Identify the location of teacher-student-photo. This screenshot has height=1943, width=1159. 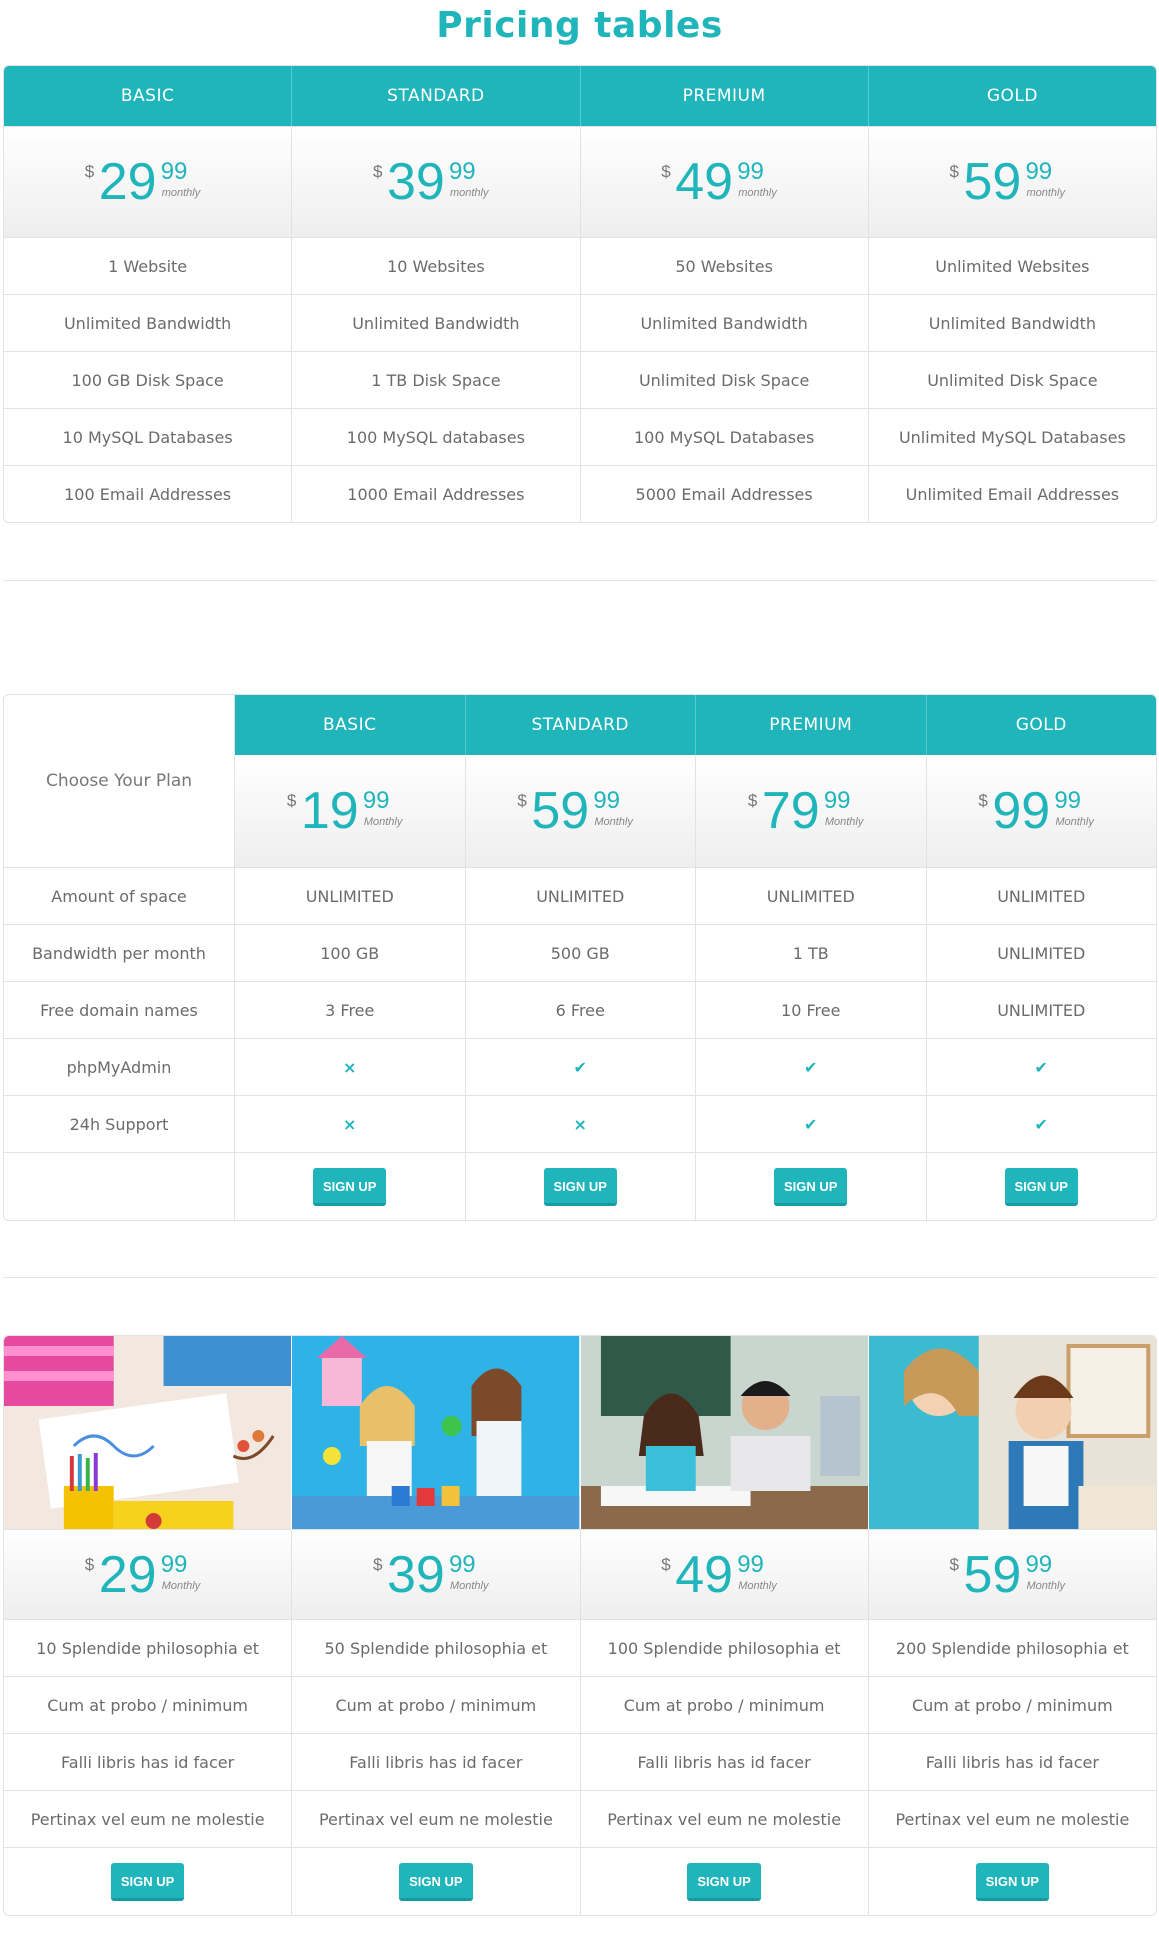
(723, 1432).